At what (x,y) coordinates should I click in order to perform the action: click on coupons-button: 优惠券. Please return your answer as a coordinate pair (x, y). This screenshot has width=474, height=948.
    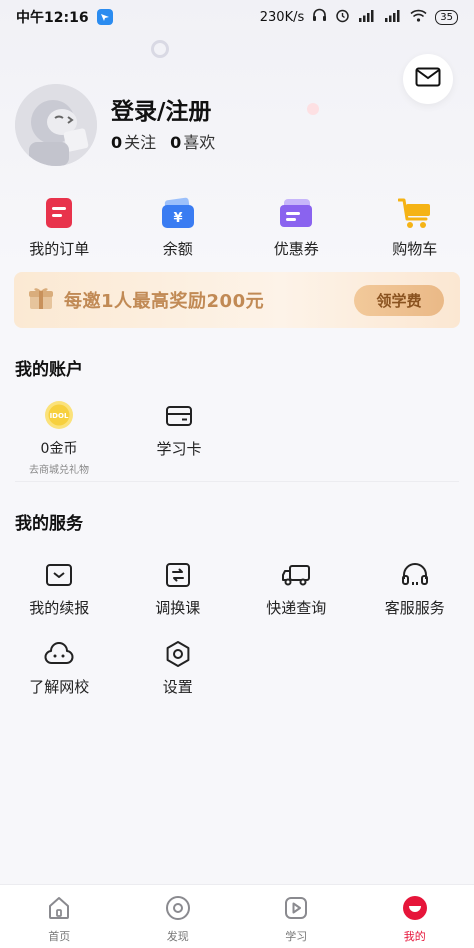
    Looking at the image, I should click on (296, 227).